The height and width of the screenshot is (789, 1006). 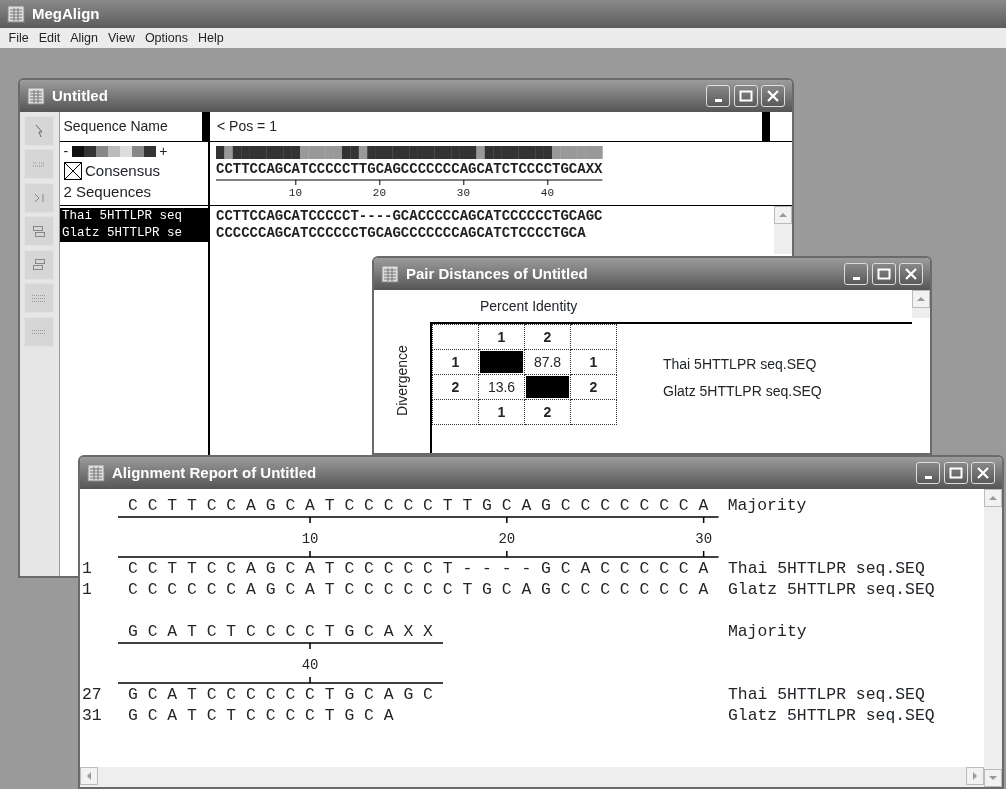 I want to click on matrix-value: 13.6, so click(x=501, y=387).